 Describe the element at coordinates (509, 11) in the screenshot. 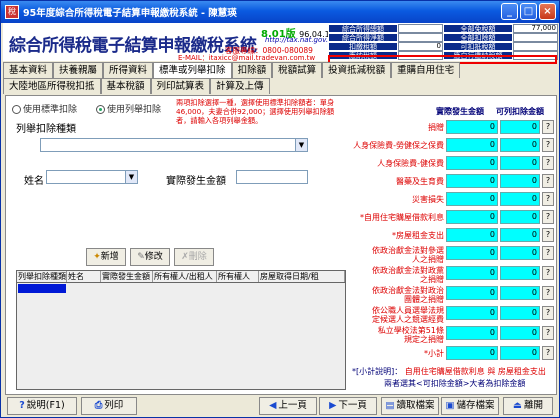

I see `minimize-button: _` at that location.